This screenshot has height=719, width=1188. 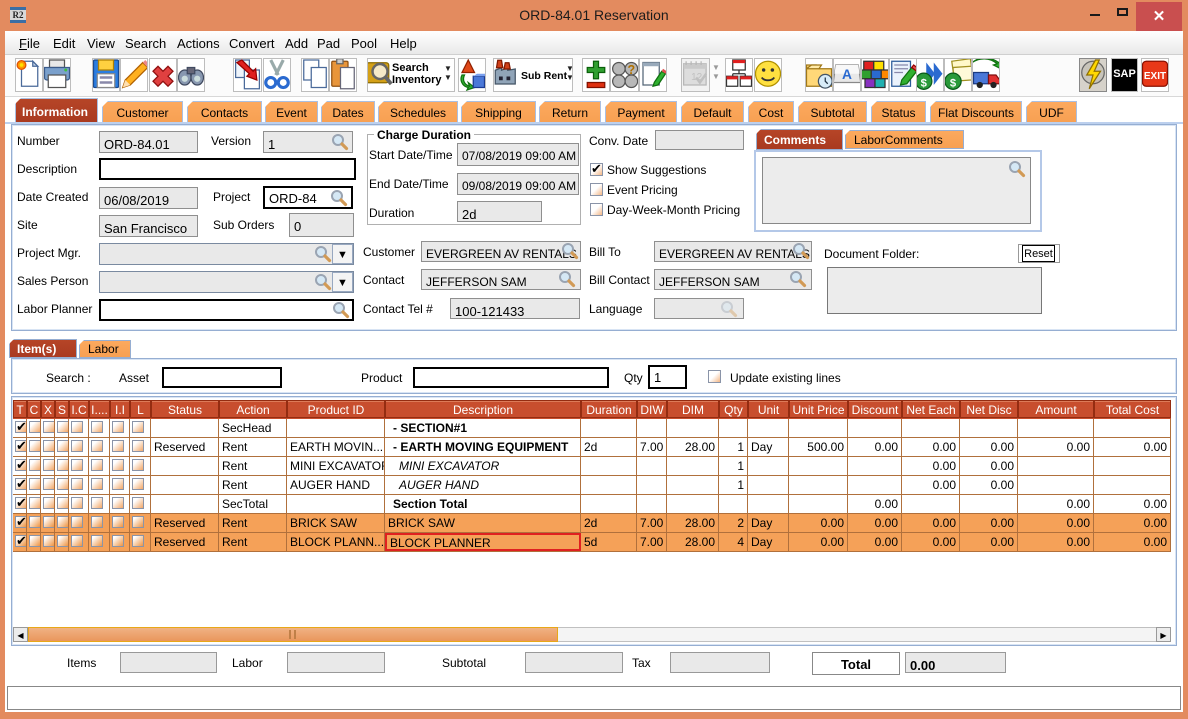 What do you see at coordinates (847, 74) in the screenshot?
I see `svg-text: A` at bounding box center [847, 74].